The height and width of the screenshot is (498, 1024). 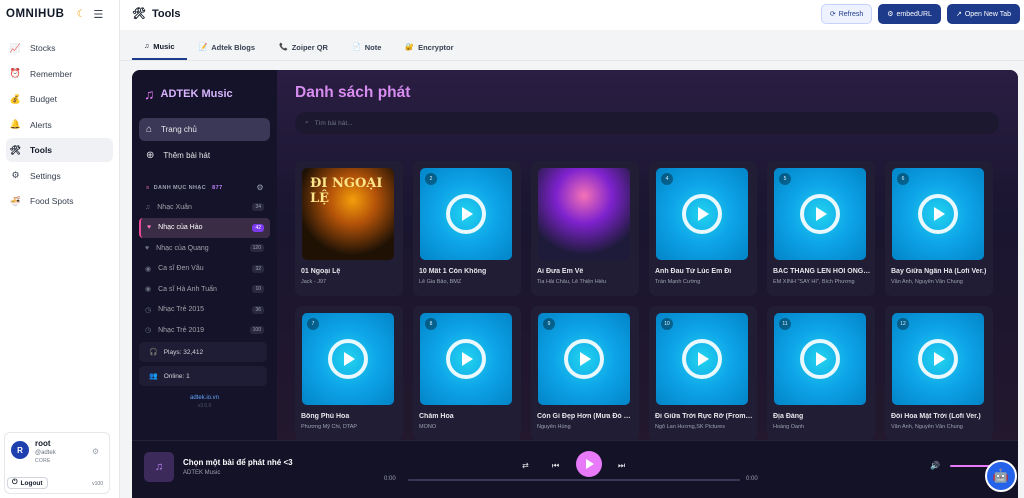 What do you see at coordinates (821, 373) in the screenshot?
I see `song-card: 11 Địa Đàng Hoàng Oanh` at bounding box center [821, 373].